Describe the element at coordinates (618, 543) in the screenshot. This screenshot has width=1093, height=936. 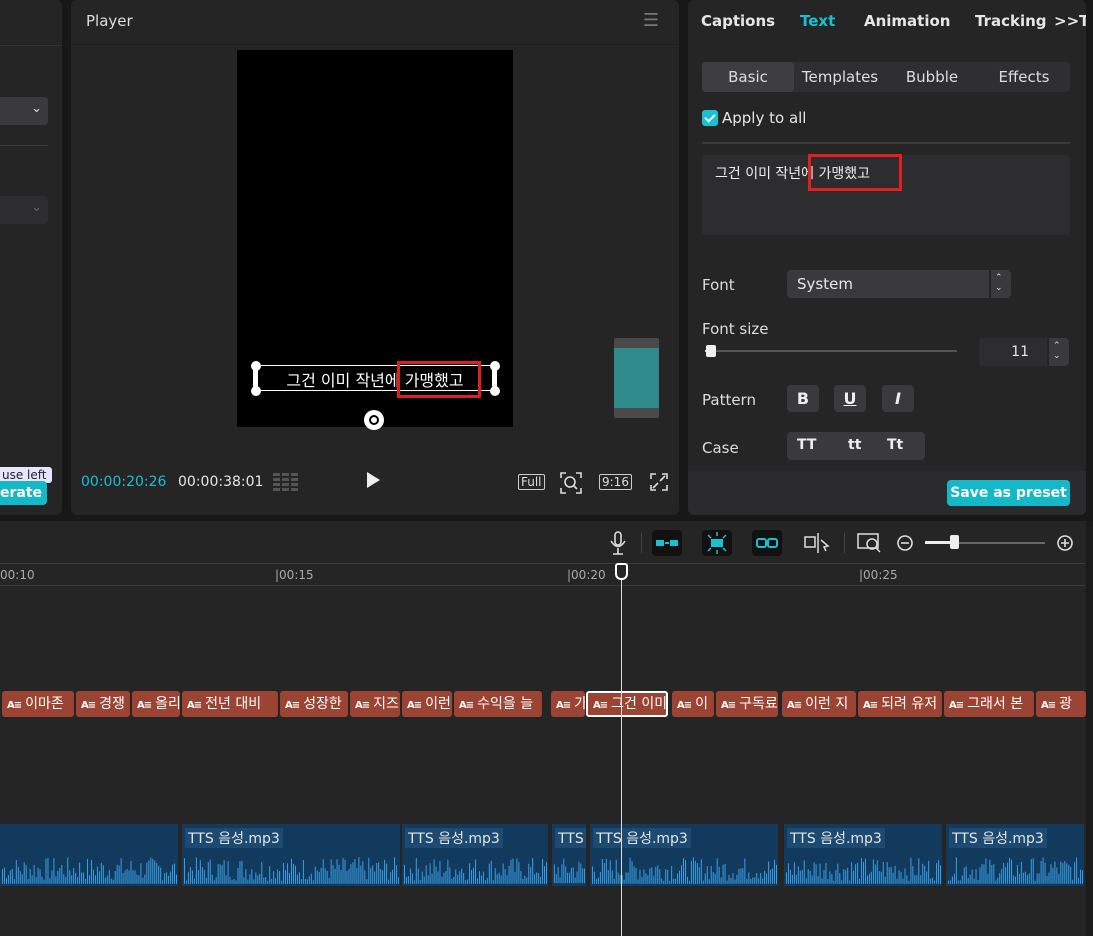
I see `microphone-icon` at that location.